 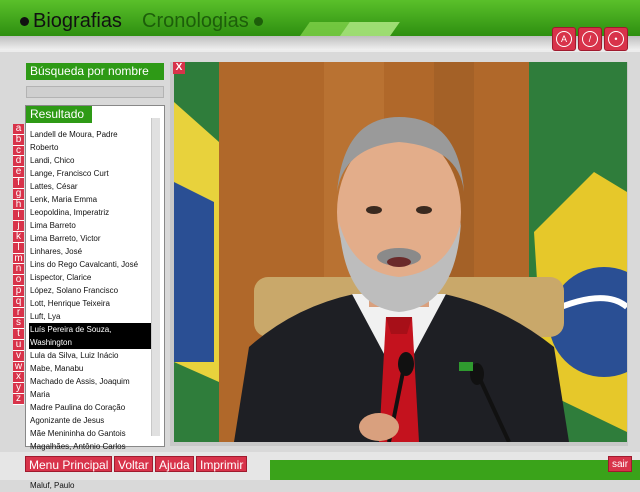 I want to click on list-item: Lins do Rego Cavalcanti, José, so click(x=90, y=264).